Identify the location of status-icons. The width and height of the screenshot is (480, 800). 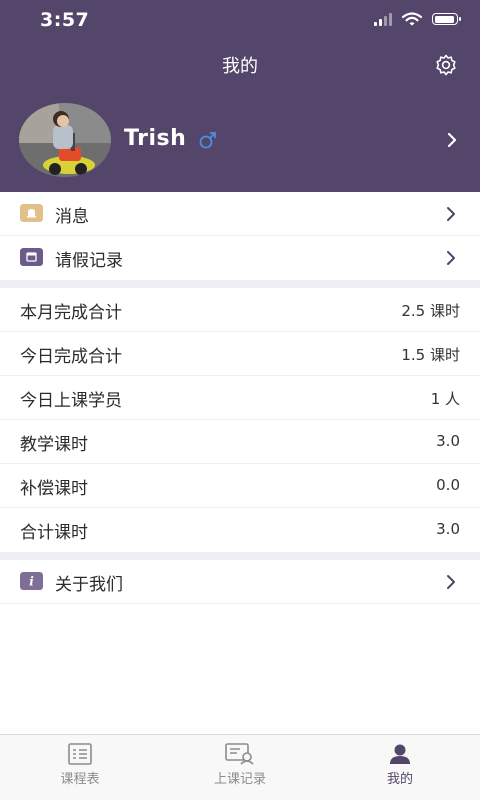
(417, 19).